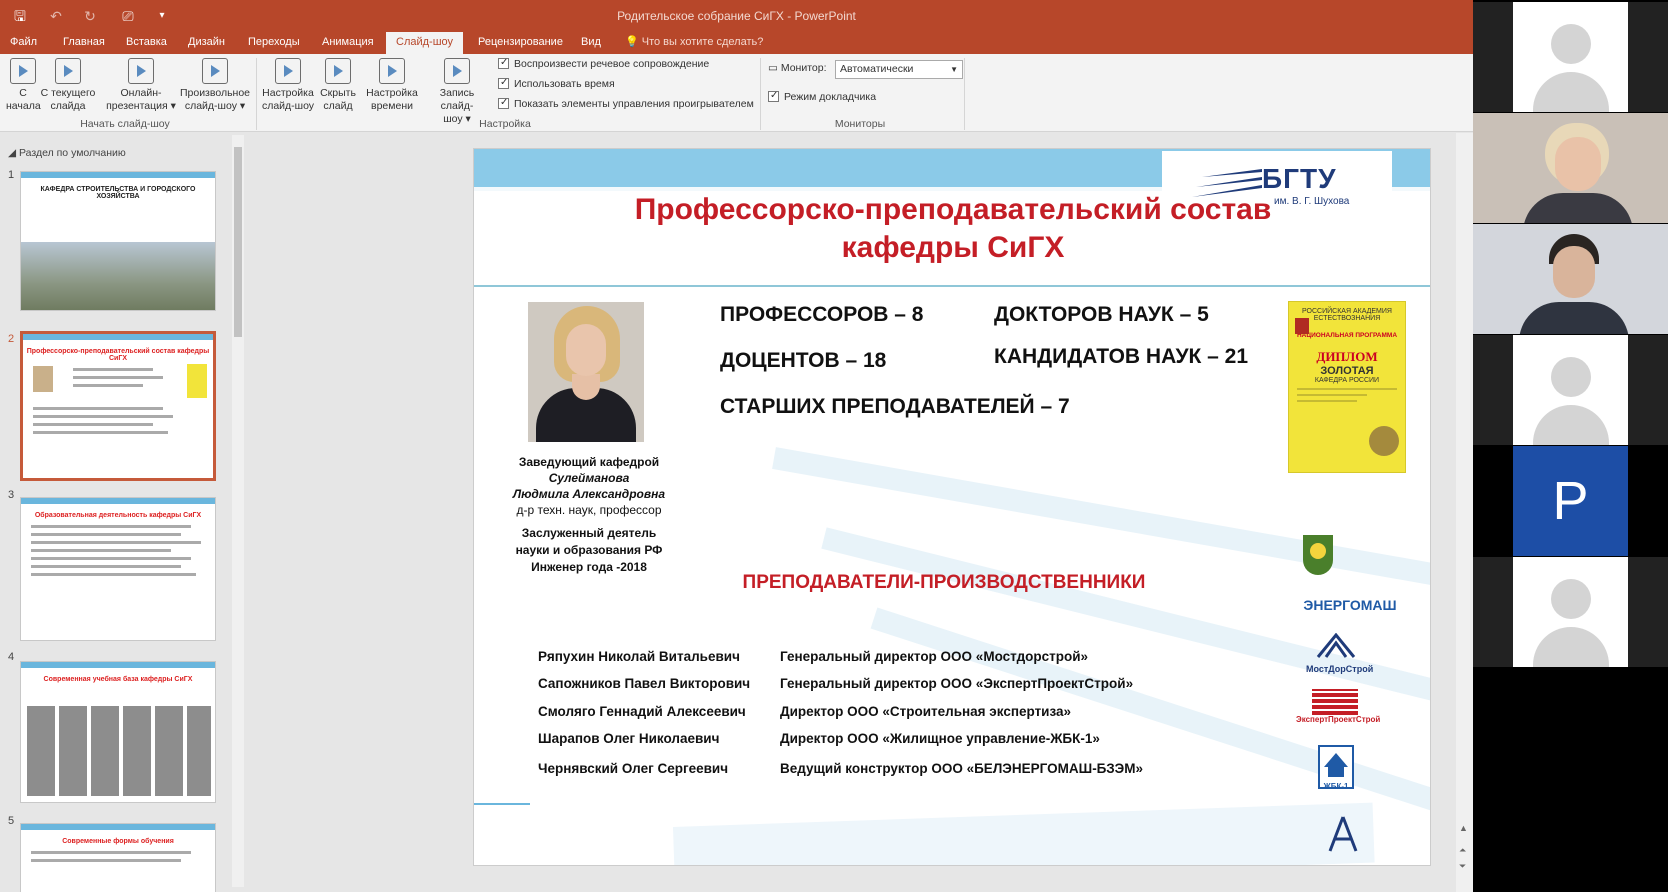 The image size is (1668, 892). Describe the element at coordinates (238, 511) in the screenshot. I see `thumbnail-scrollbar` at that location.